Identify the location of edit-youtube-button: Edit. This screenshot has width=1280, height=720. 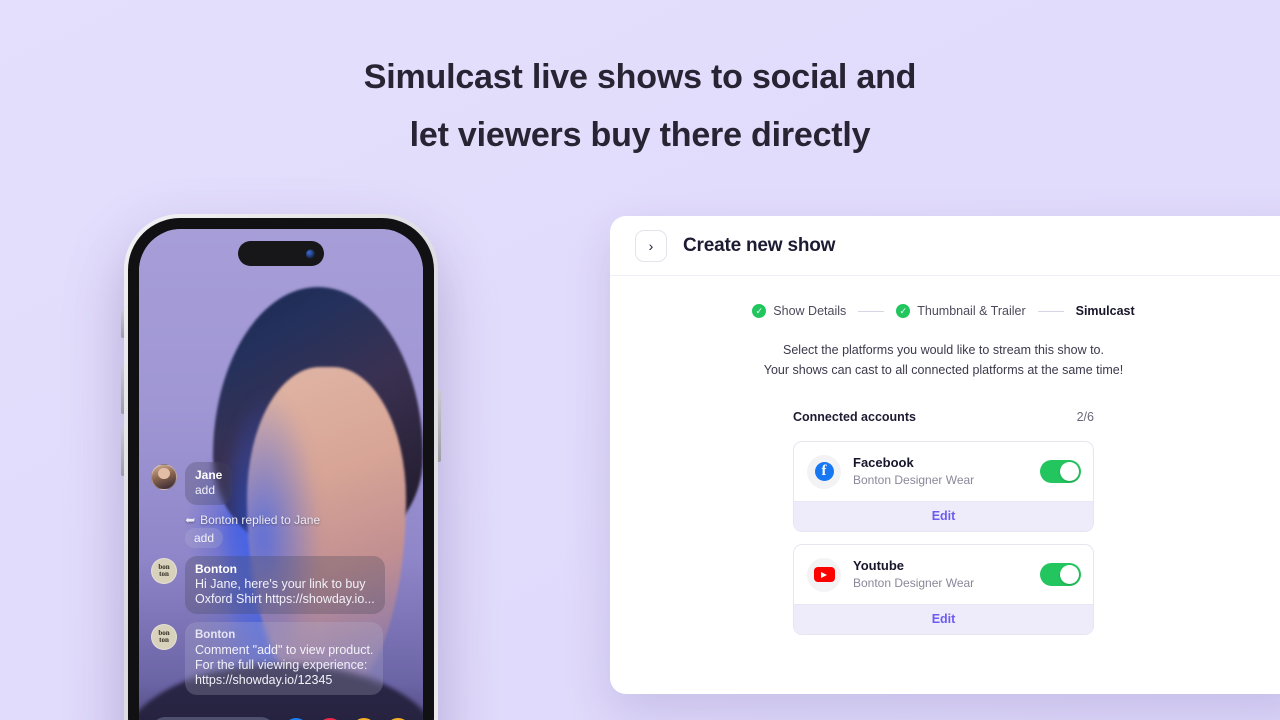
(943, 619).